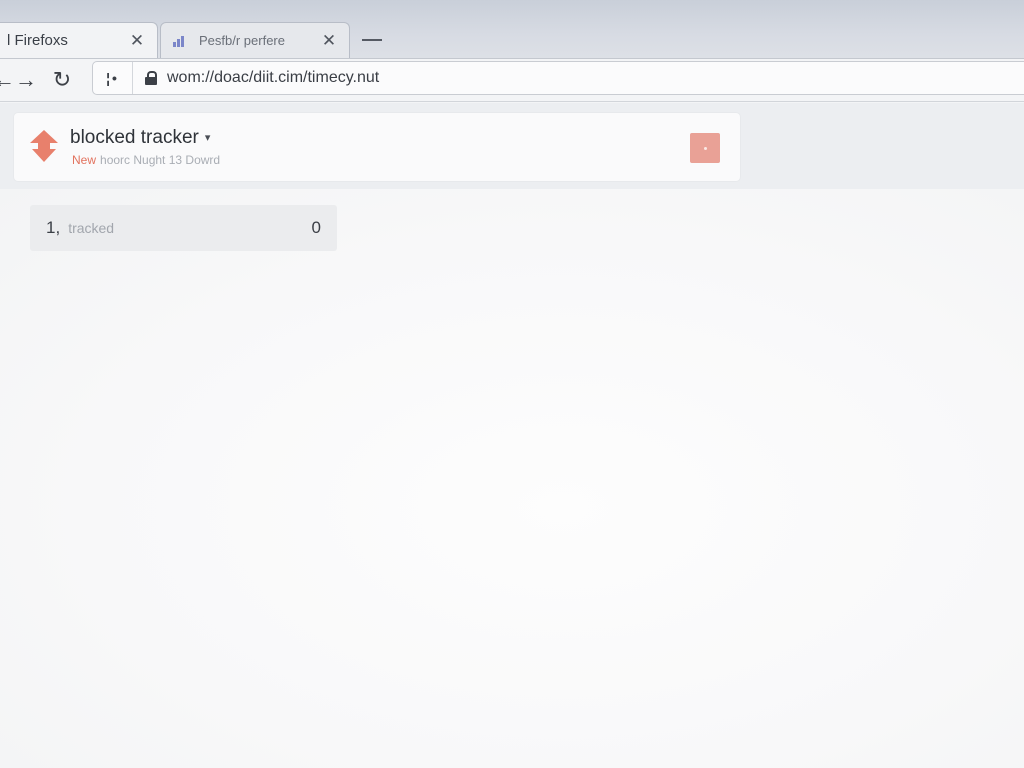  I want to click on tab-title: Pesfb/r perfere, so click(242, 40).